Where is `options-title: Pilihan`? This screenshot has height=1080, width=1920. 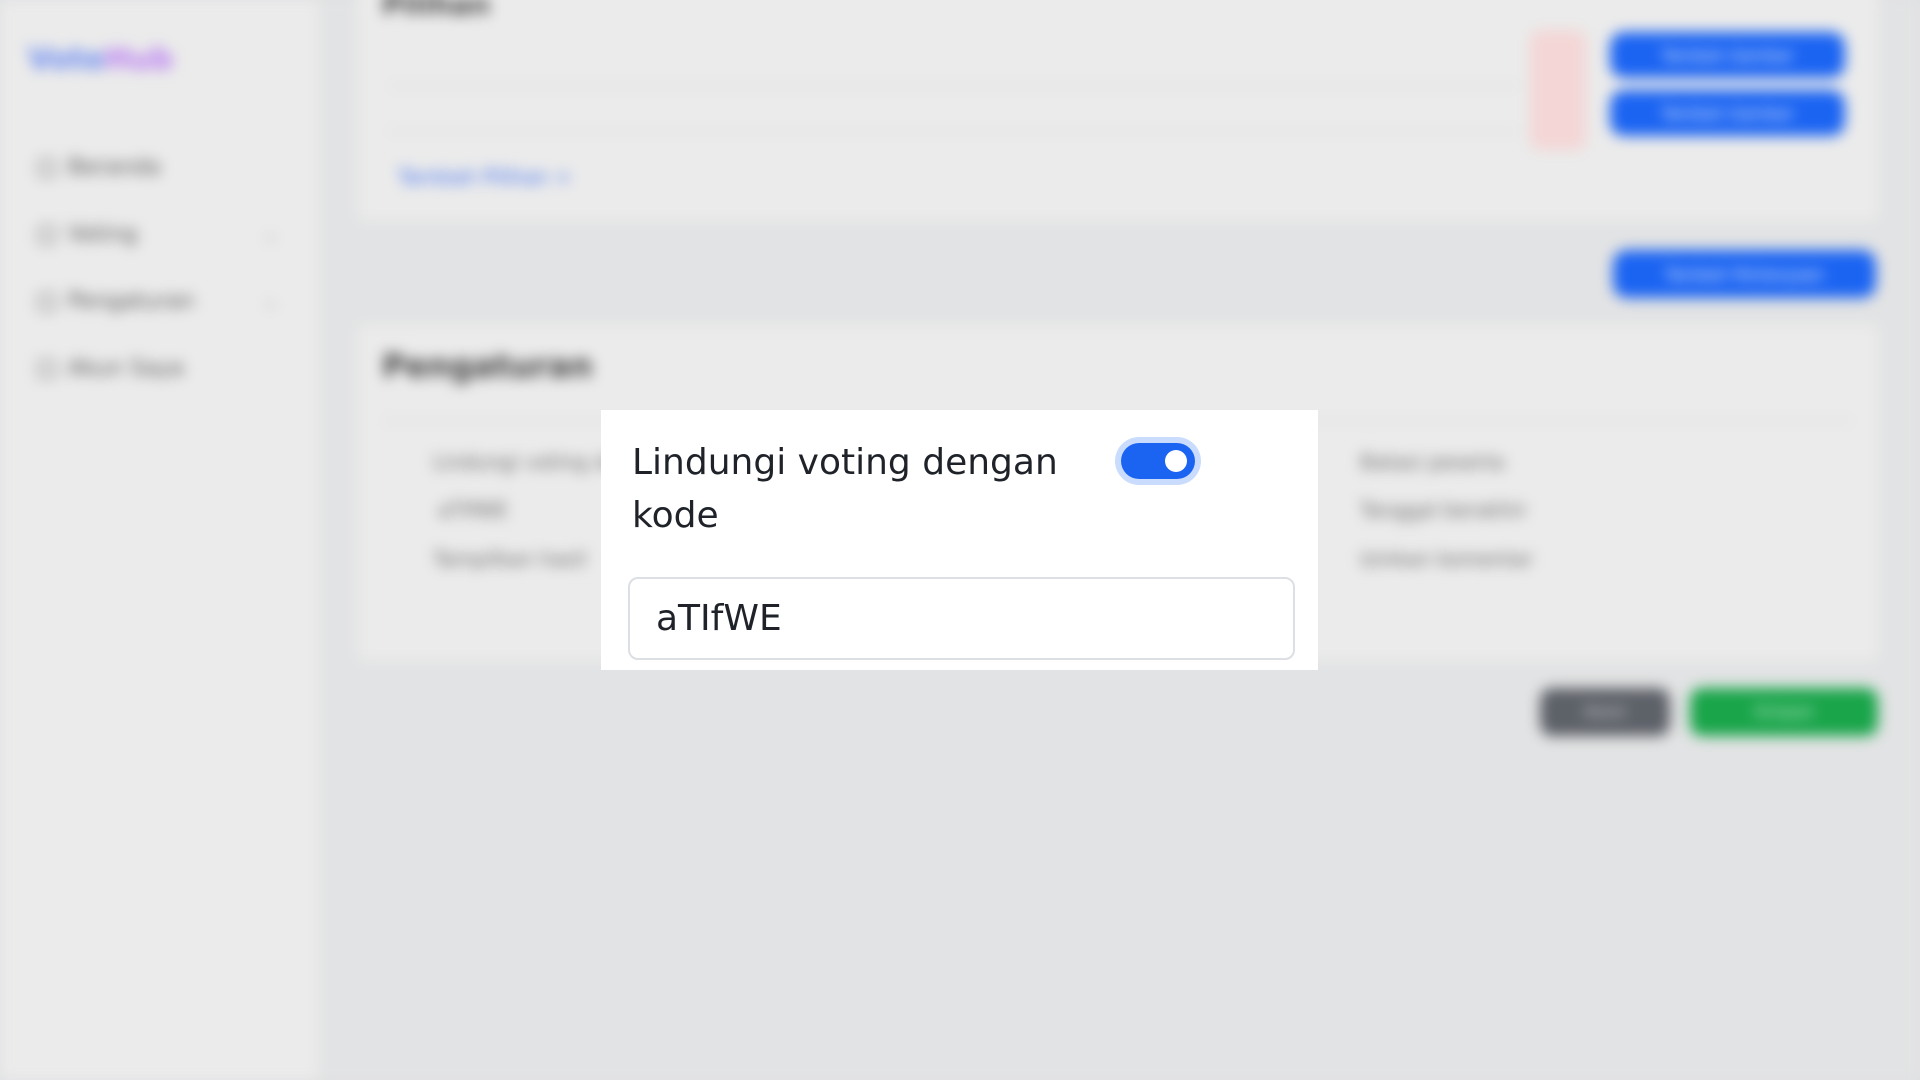 options-title: Pilihan is located at coordinates (436, 10).